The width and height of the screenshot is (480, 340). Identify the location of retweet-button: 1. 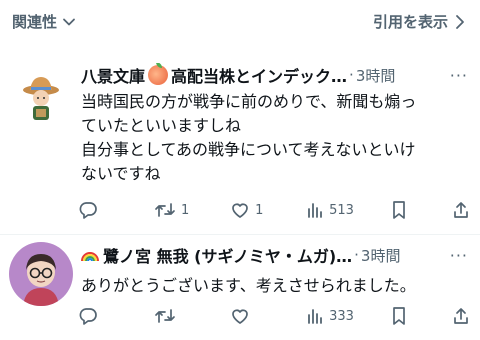
(174, 210).